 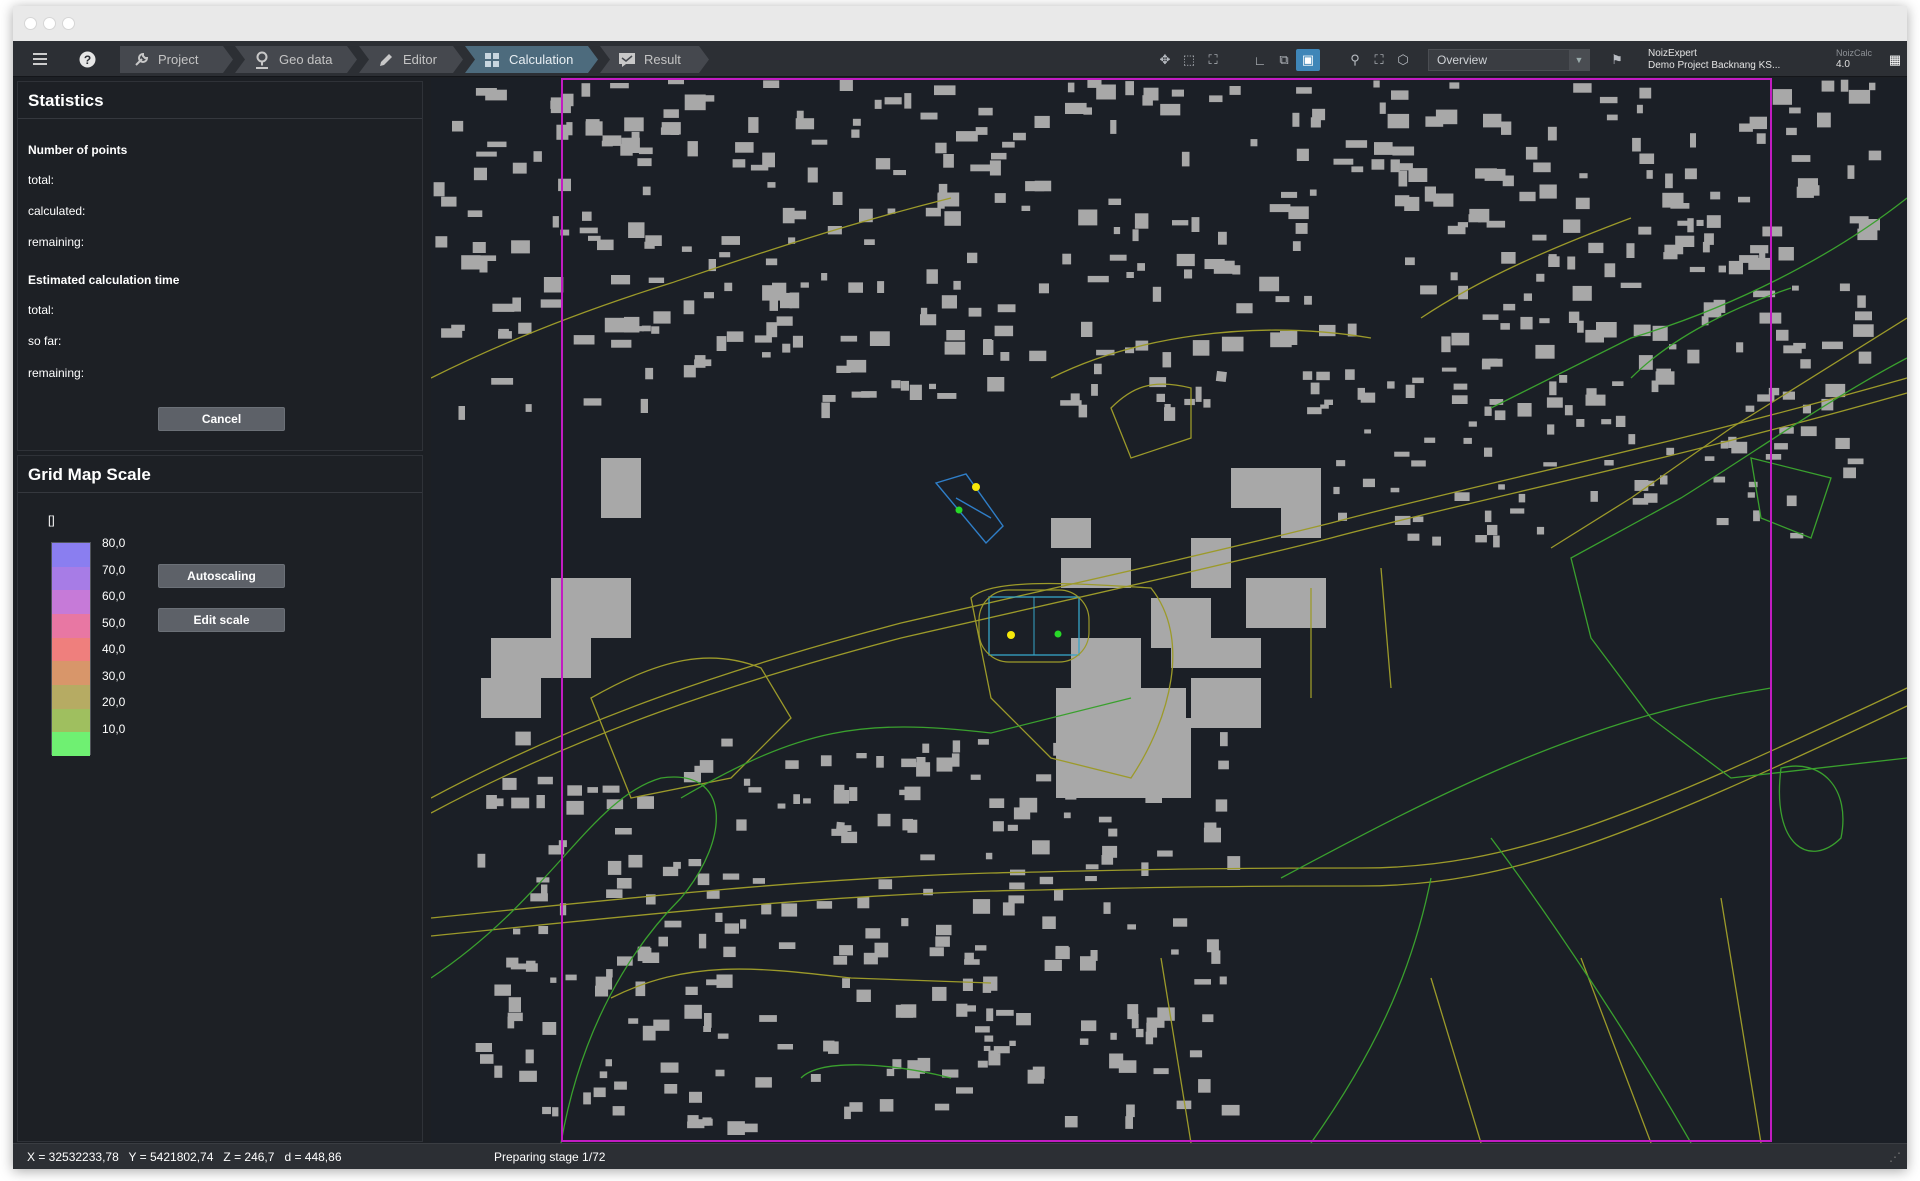 What do you see at coordinates (56, 373) in the screenshot?
I see `time-remaining-label: remaining:` at bounding box center [56, 373].